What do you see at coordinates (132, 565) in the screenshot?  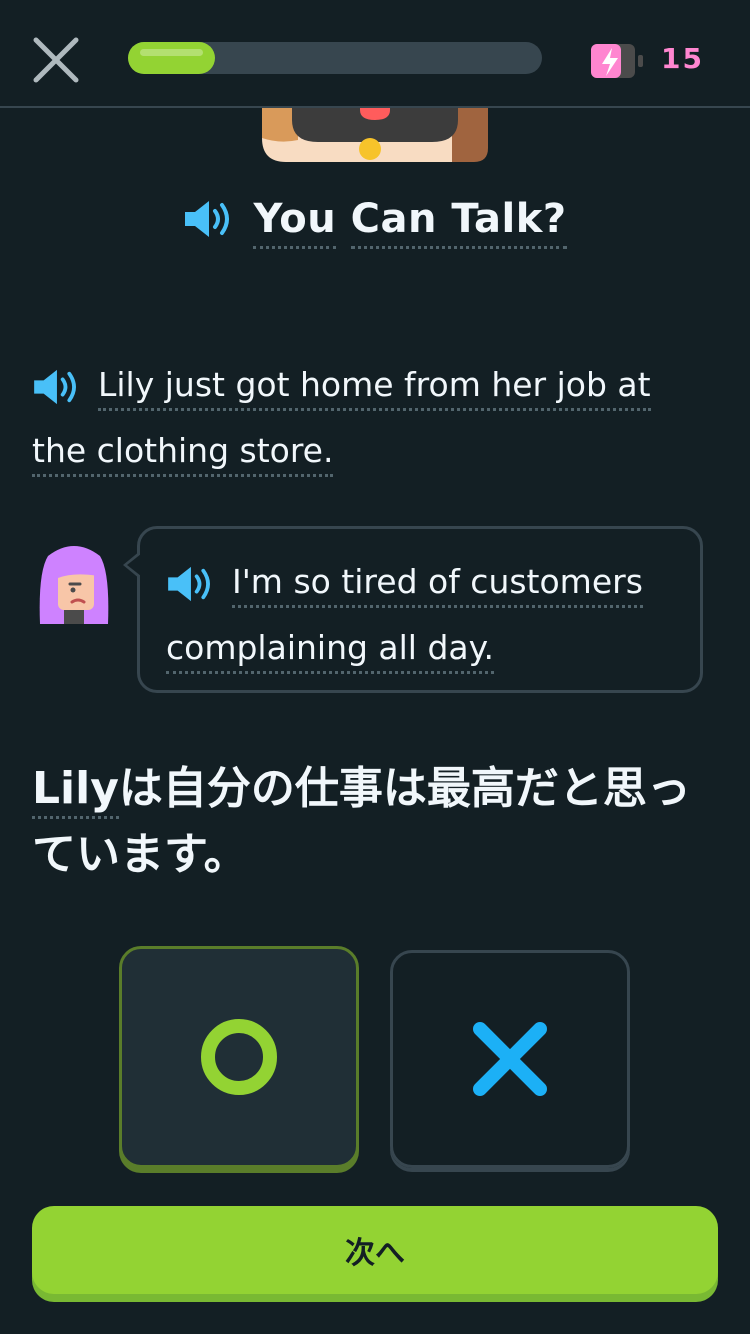 I see `speech-bubble-tail` at bounding box center [132, 565].